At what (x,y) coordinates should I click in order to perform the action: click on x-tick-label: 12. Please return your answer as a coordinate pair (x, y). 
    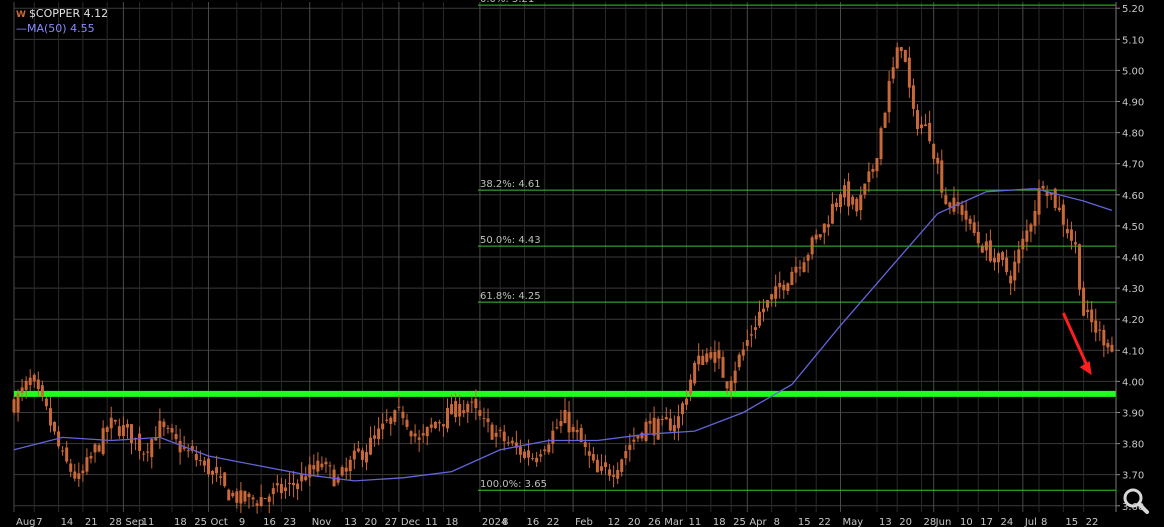
    Looking at the image, I should click on (614, 522).